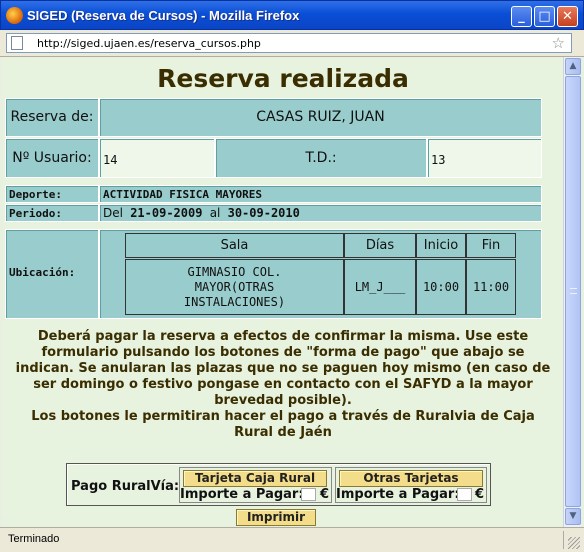 This screenshot has height=552, width=584. I want to click on header-inicio: Inicio, so click(441, 245).